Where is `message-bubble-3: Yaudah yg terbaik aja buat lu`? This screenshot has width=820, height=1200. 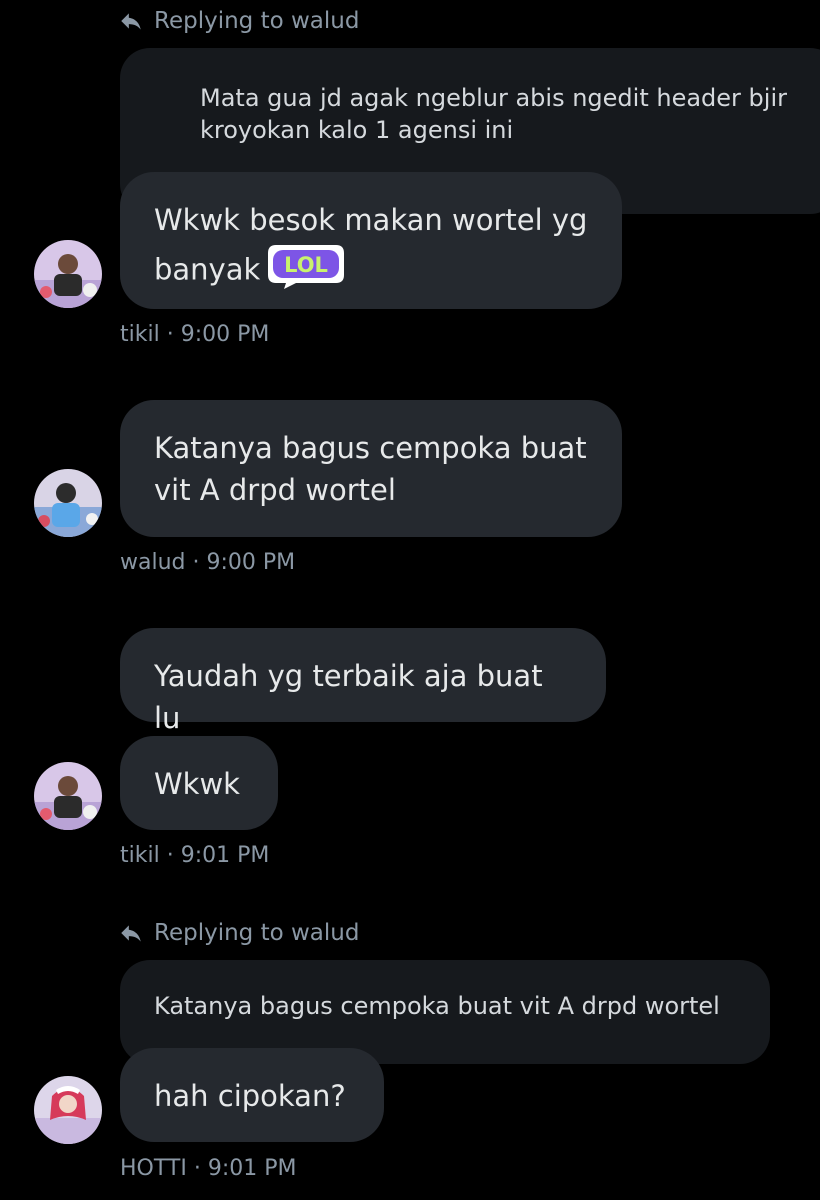
message-bubble-3: Yaudah yg terbaik aja buat lu is located at coordinates (363, 681).